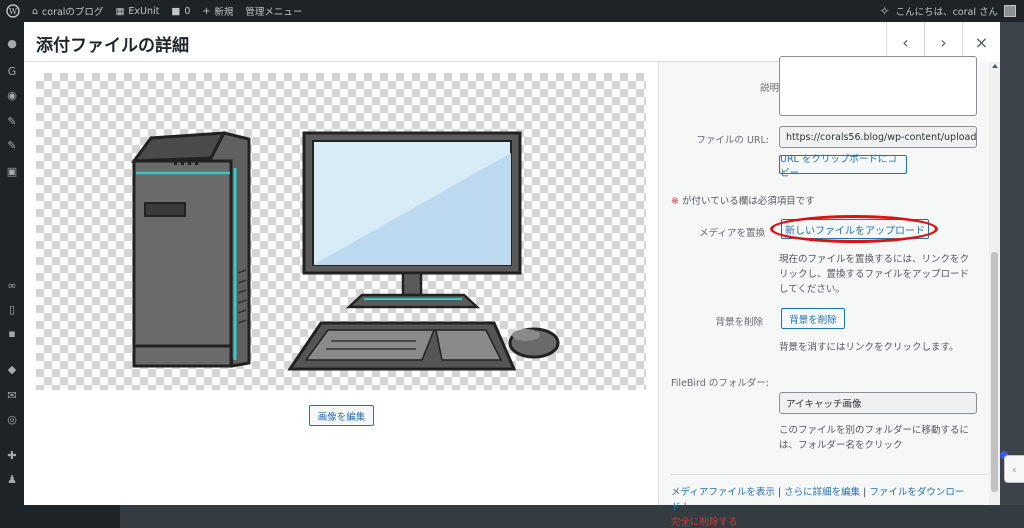 This screenshot has height=528, width=1024. Describe the element at coordinates (12, 420) in the screenshot. I see `settings-icon: ◎` at that location.